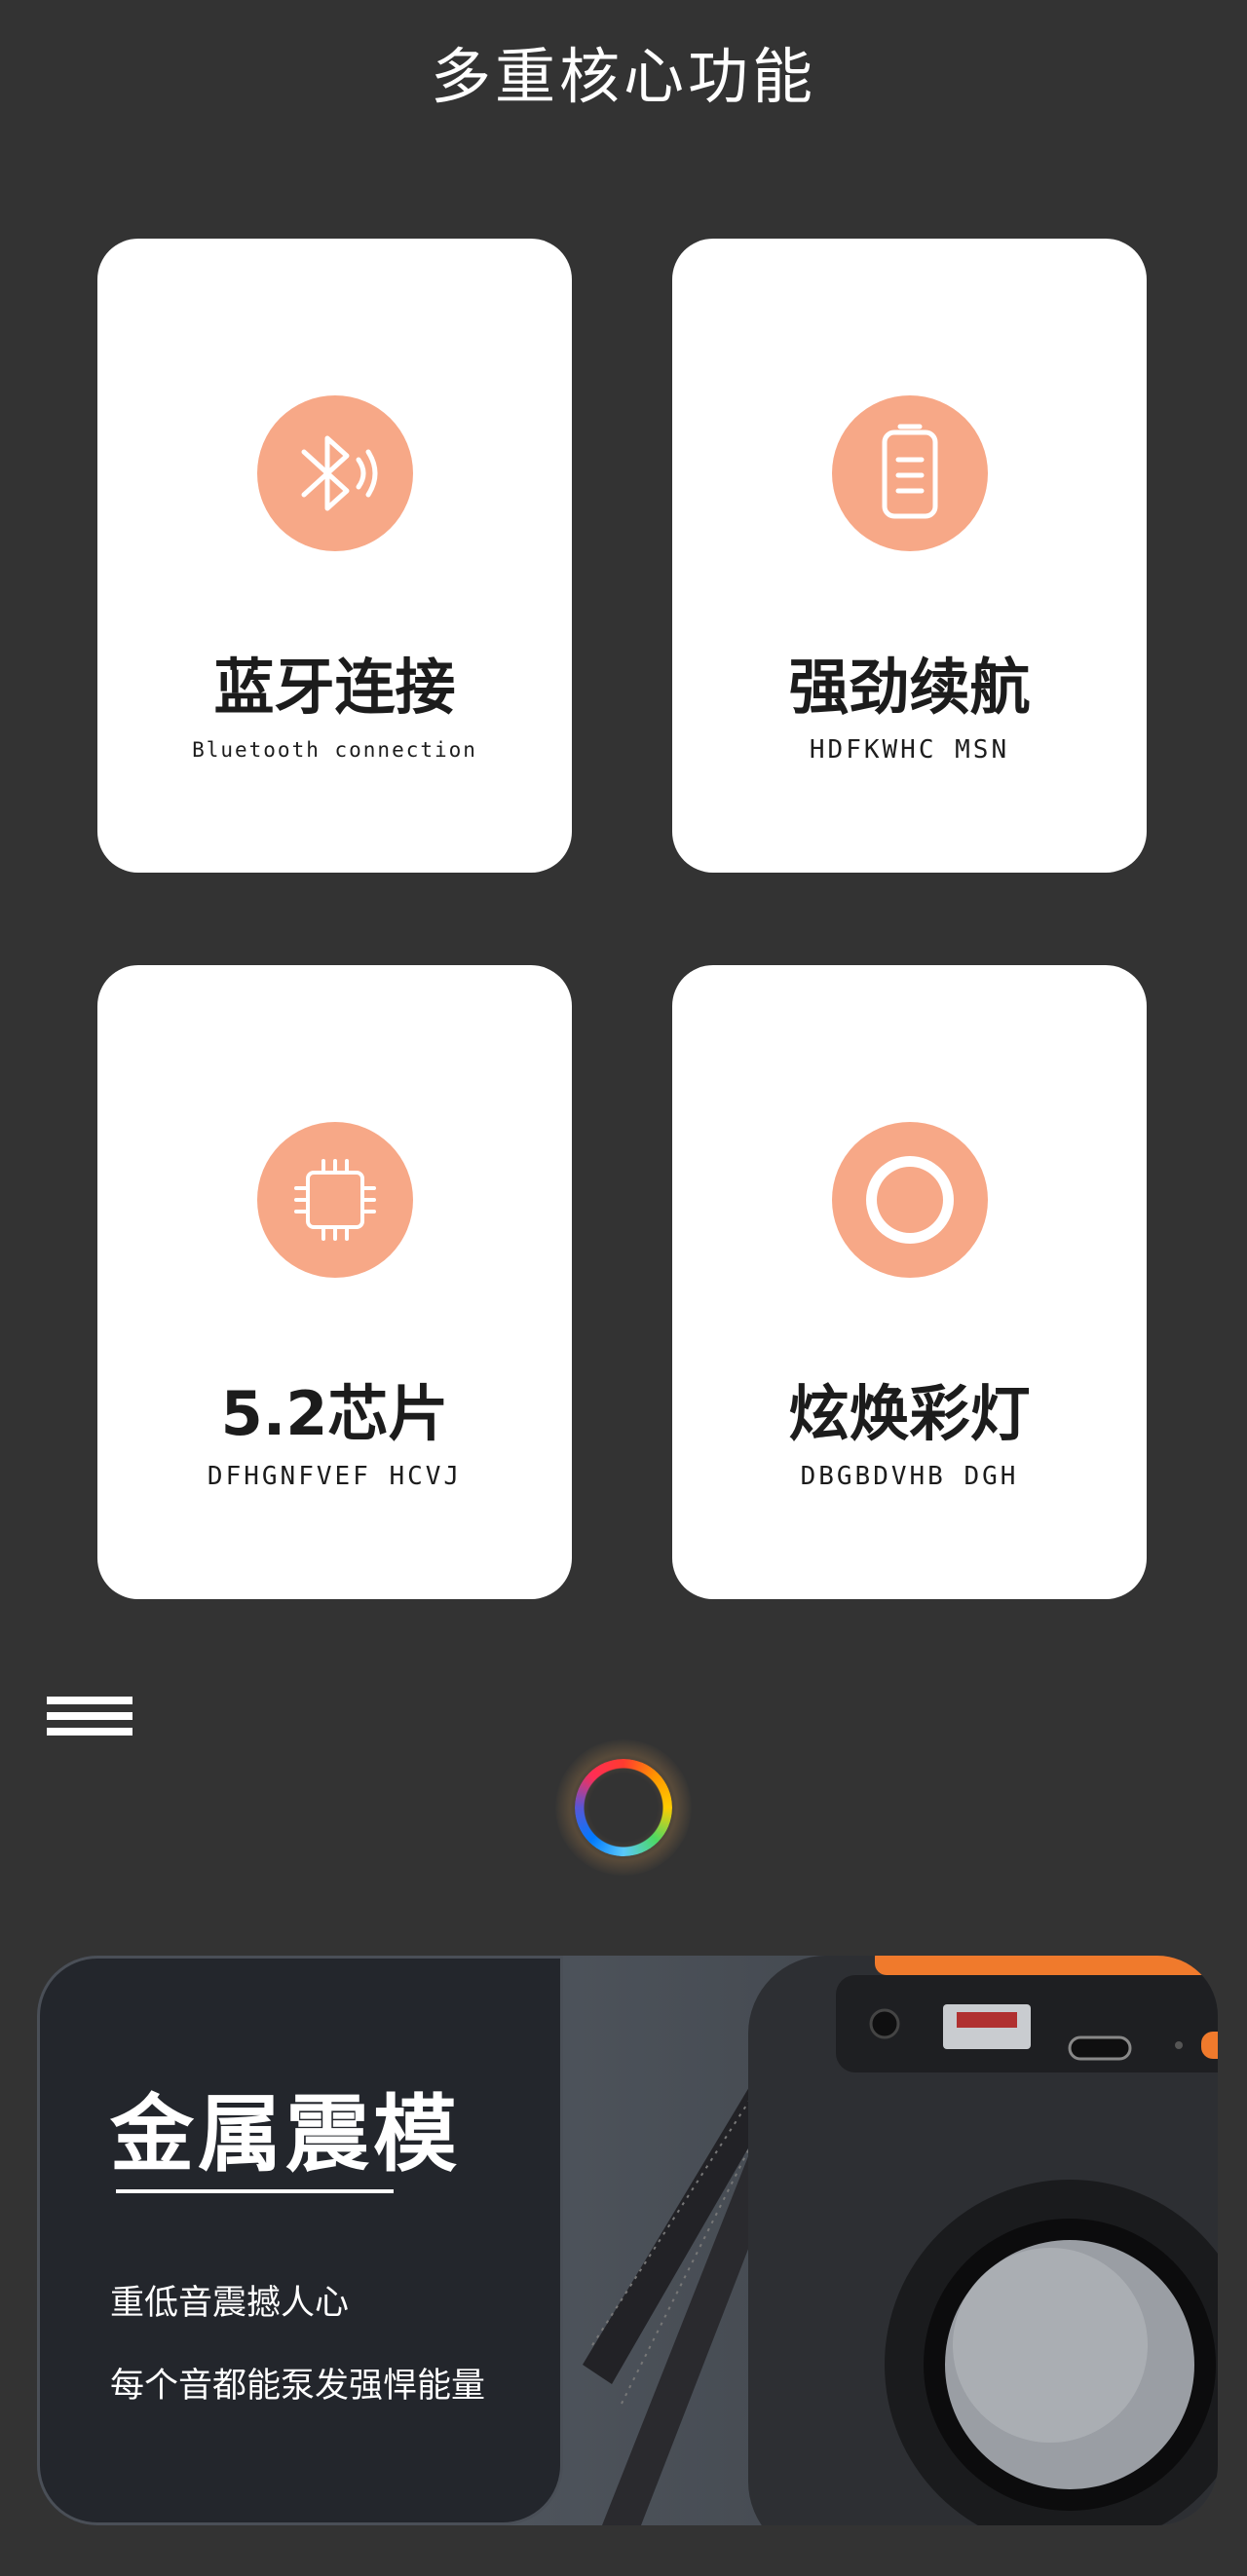 The height and width of the screenshot is (2576, 1247). What do you see at coordinates (89, 1723) in the screenshot?
I see `menu-icon` at bounding box center [89, 1723].